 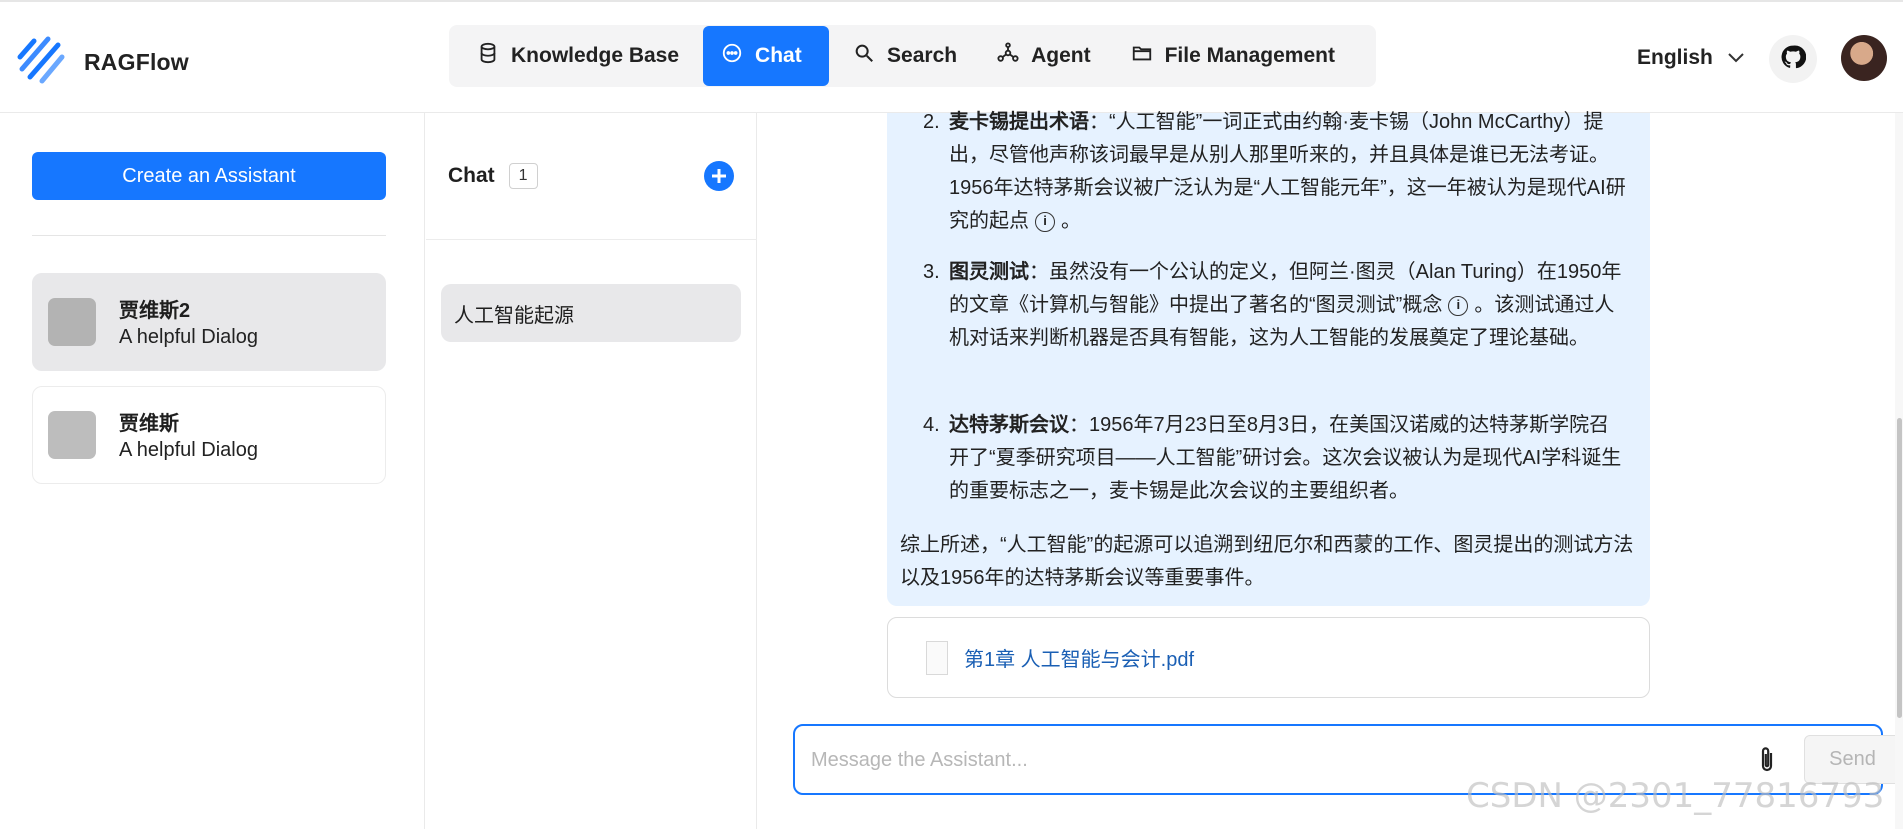 I want to click on add-conversation-icon, so click(x=719, y=176).